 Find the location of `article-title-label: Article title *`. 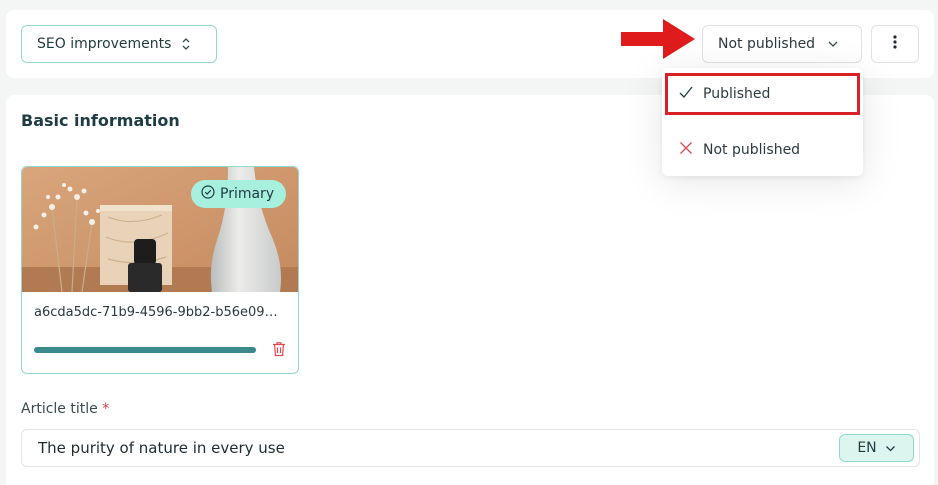

article-title-label: Article title * is located at coordinates (65, 409).